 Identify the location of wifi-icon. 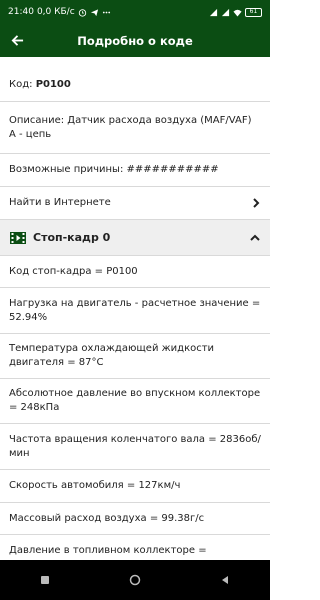
(237, 13).